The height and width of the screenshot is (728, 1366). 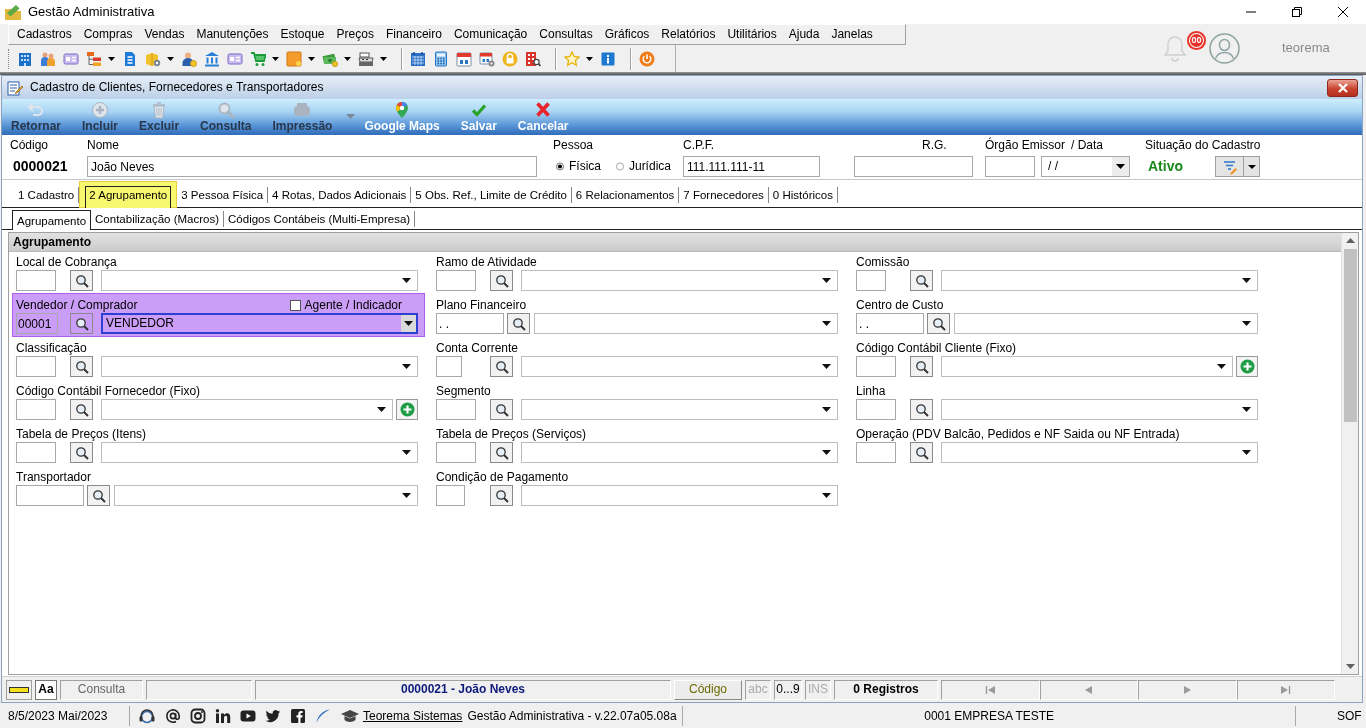 What do you see at coordinates (302, 34) in the screenshot?
I see `menu-item: Estoque` at bounding box center [302, 34].